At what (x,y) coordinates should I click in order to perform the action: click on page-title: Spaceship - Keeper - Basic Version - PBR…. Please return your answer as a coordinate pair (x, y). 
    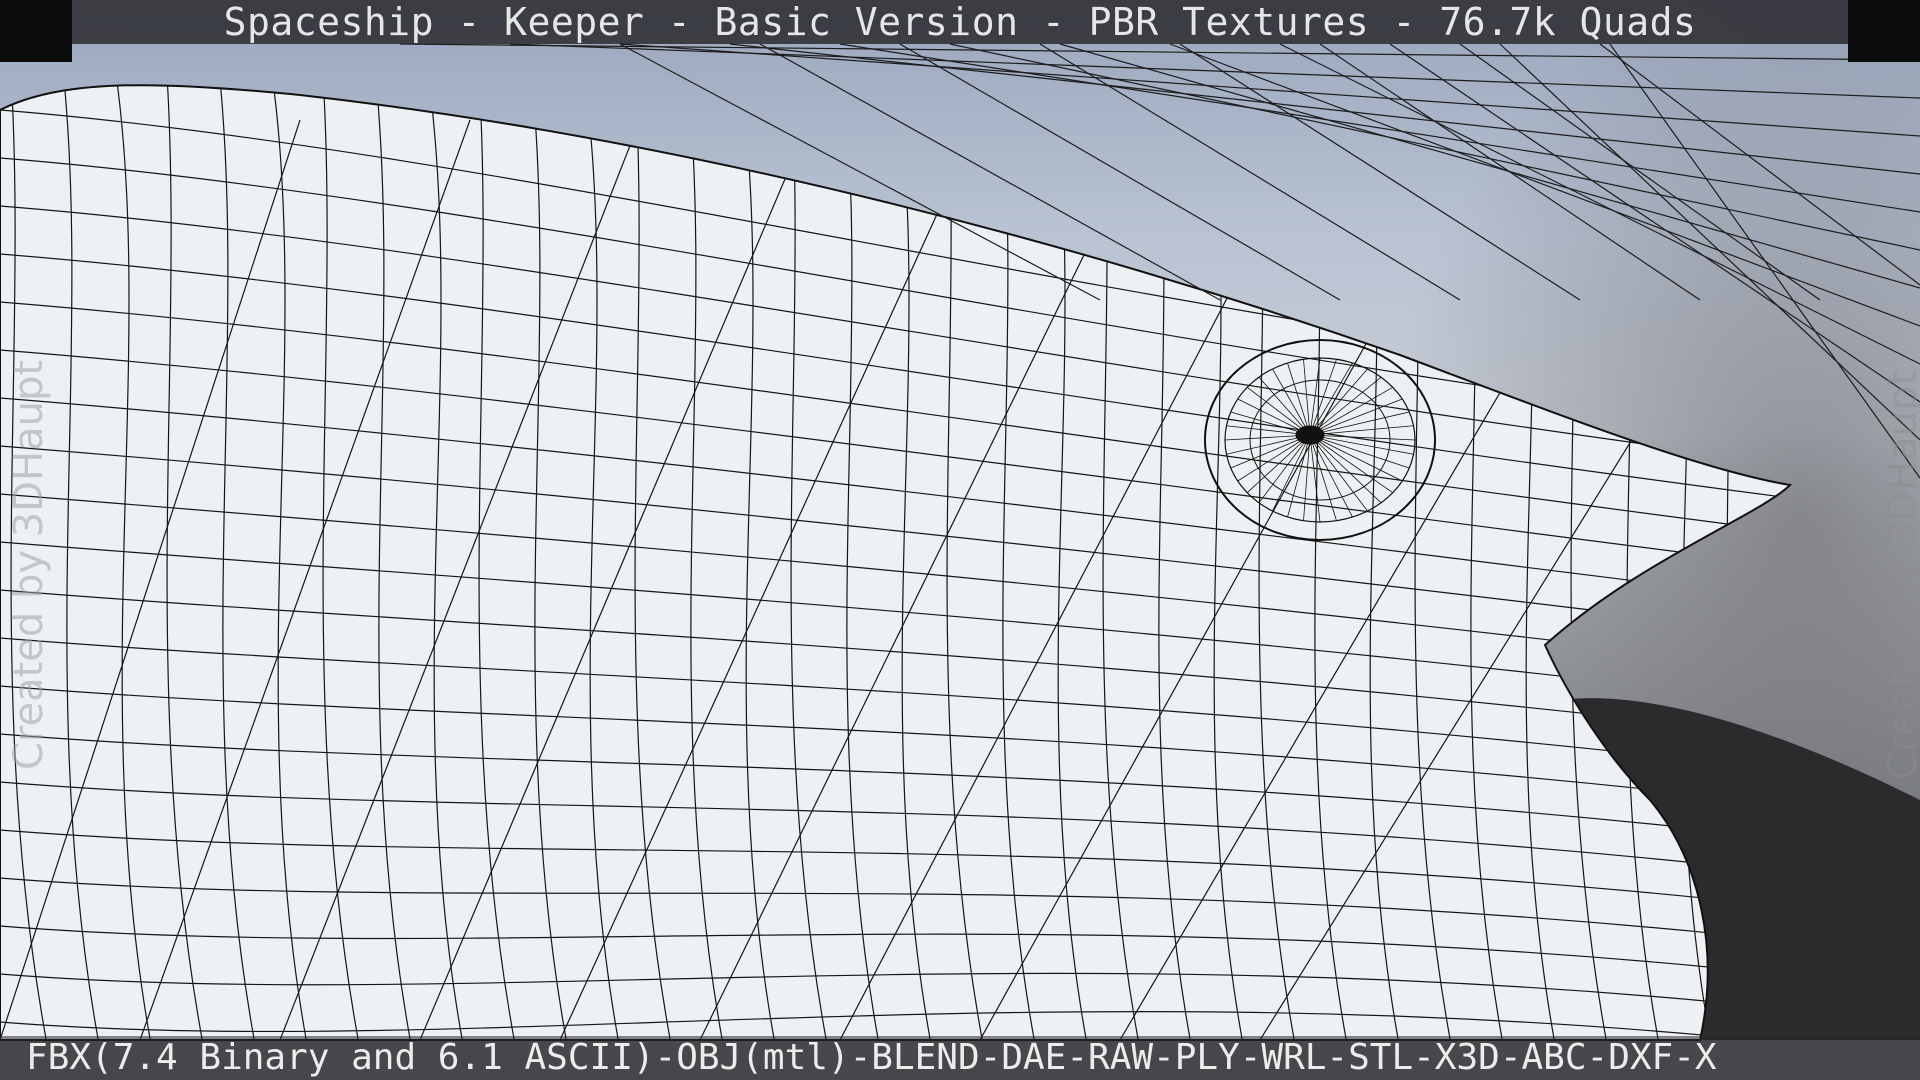
    Looking at the image, I should click on (960, 22).